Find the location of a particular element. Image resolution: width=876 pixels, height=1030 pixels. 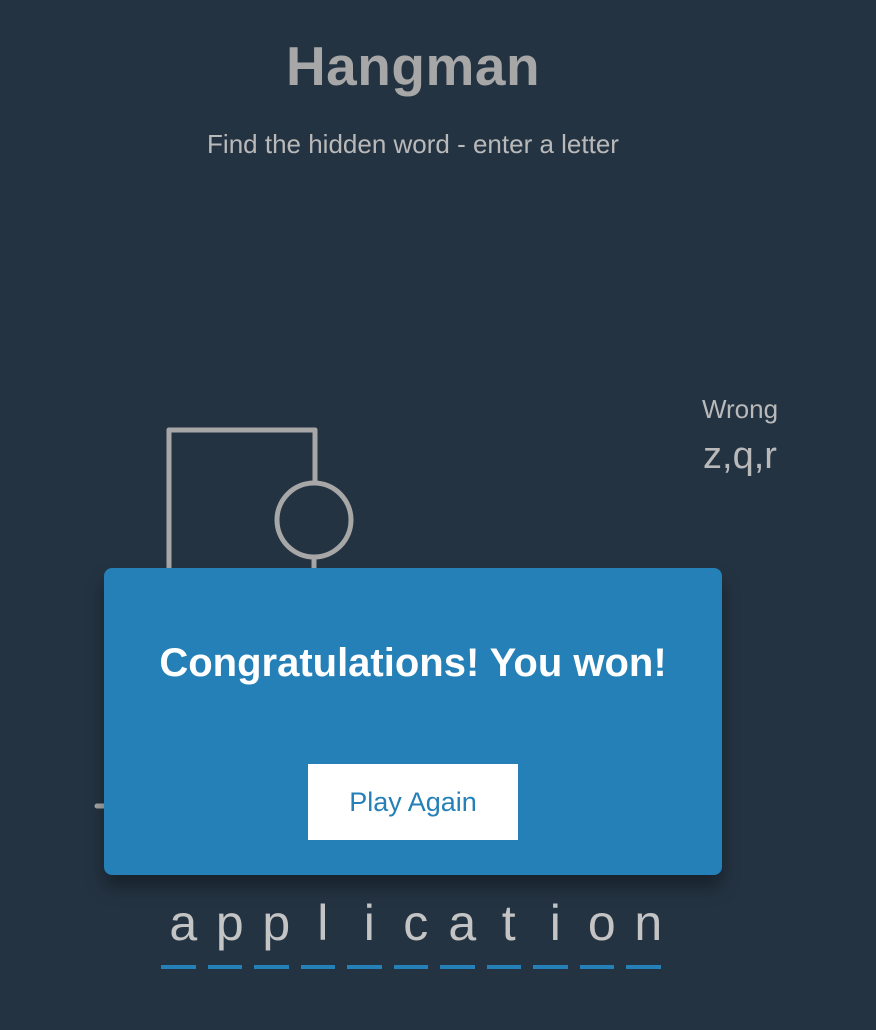

win-message: Congratulations! You won! is located at coordinates (413, 663).